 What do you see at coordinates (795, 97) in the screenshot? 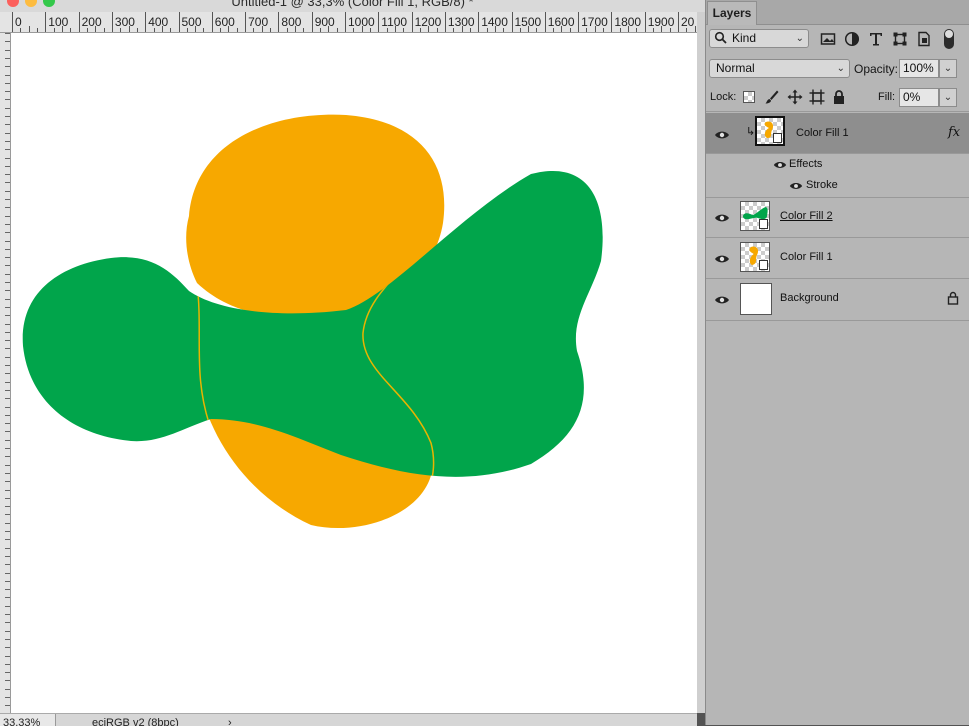
I see `lock-position-icon` at bounding box center [795, 97].